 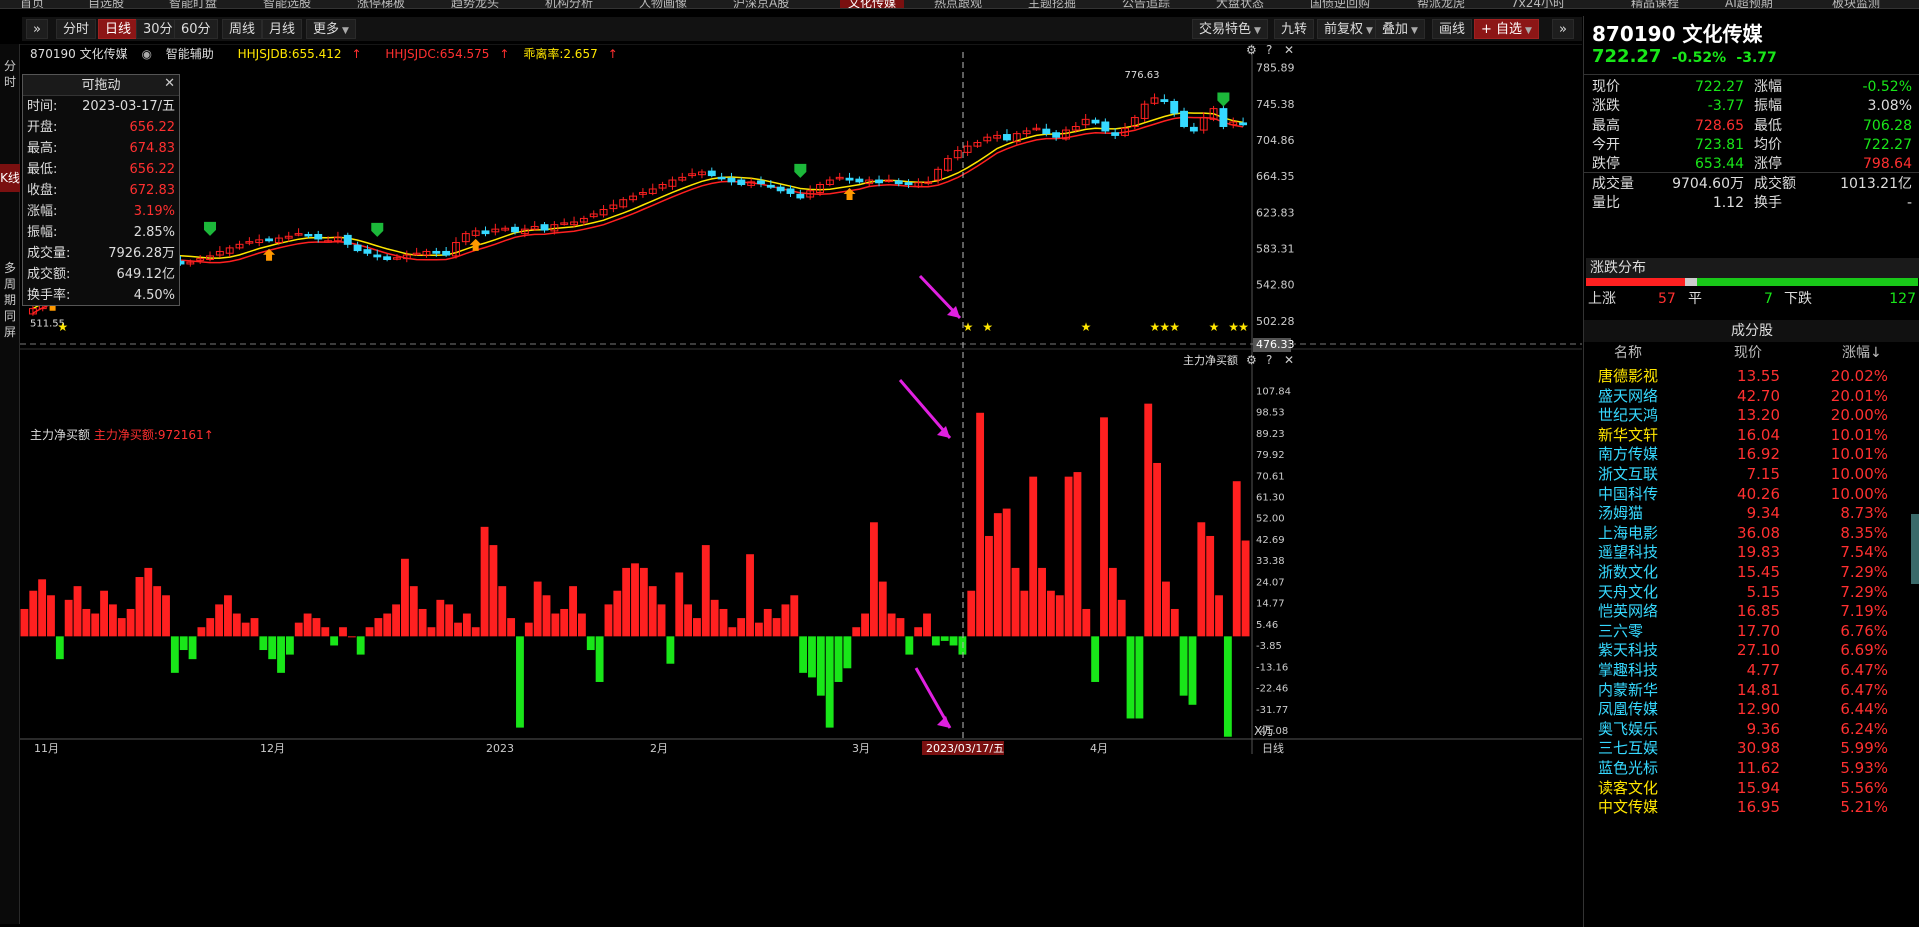 What do you see at coordinates (1691, 282) in the screenshot?
I see `distribution-flat-fill` at bounding box center [1691, 282].